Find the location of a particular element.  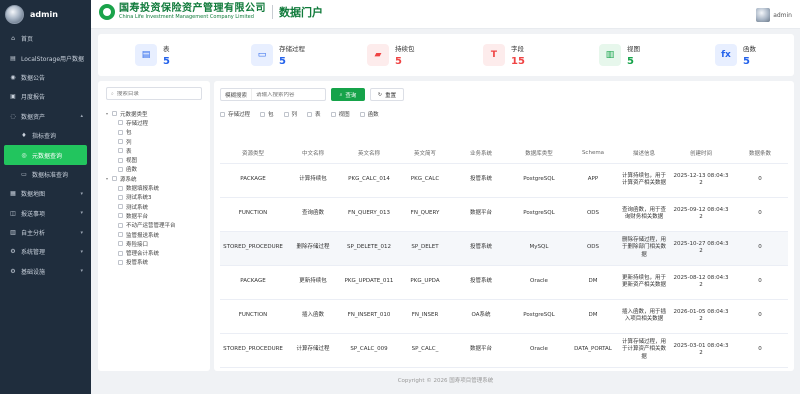

header-username: admin is located at coordinates (782, 15).